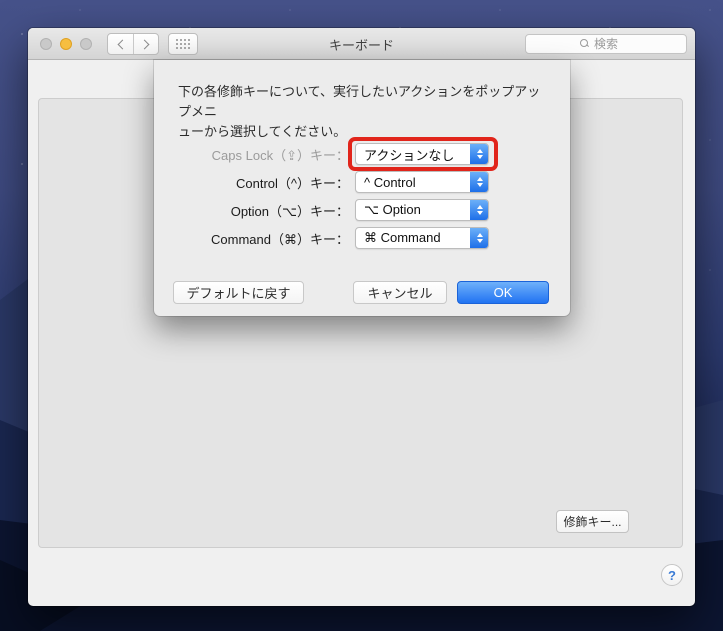 This screenshot has height=631, width=723. Describe the element at coordinates (400, 292) in the screenshot. I see `cancel-button: キャンセル` at that location.